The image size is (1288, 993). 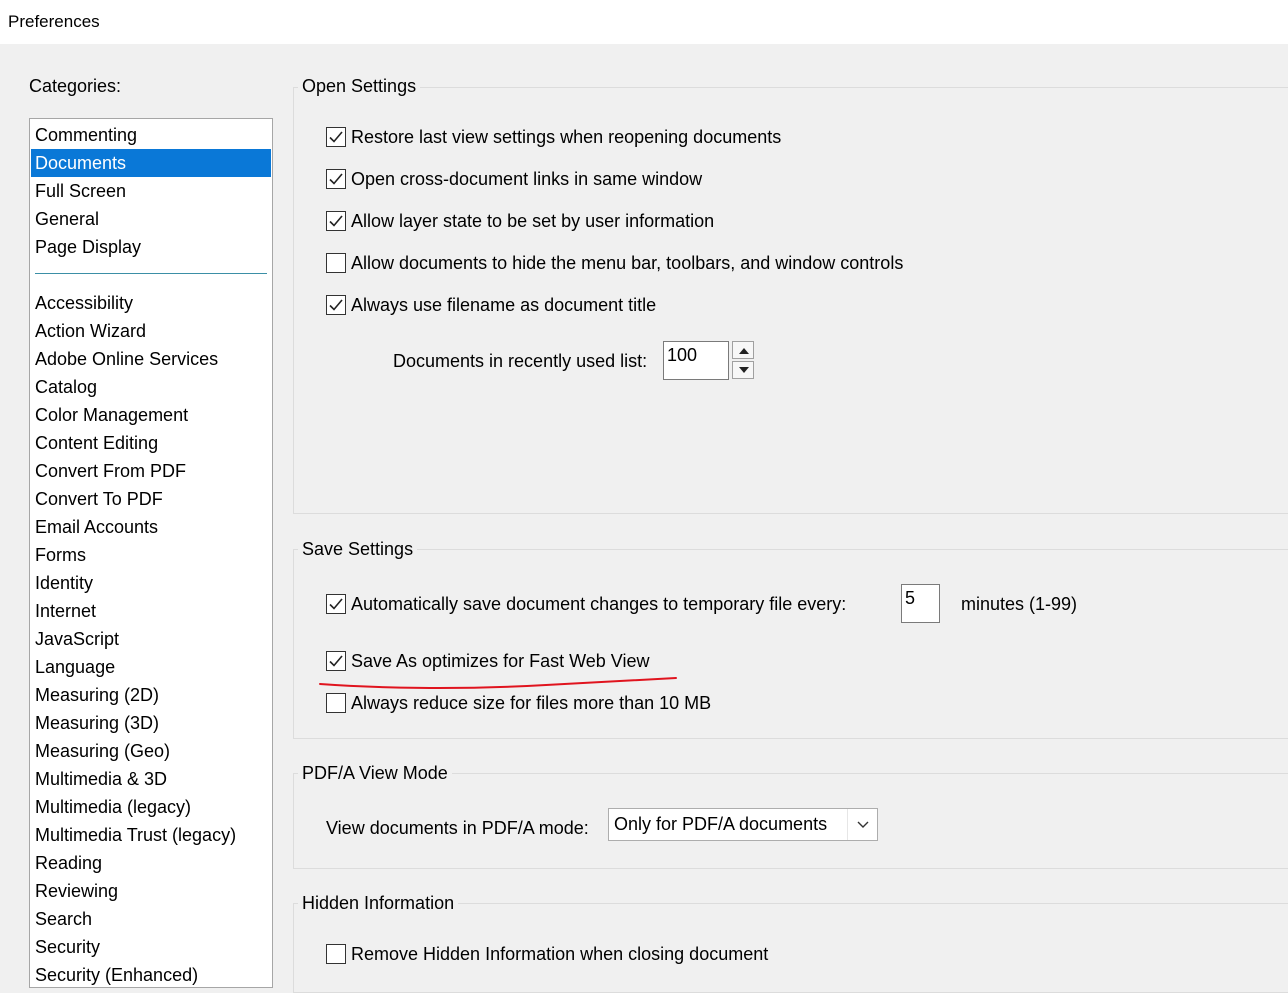 I want to click on restore-view-checkbox, so click(x=336, y=137).